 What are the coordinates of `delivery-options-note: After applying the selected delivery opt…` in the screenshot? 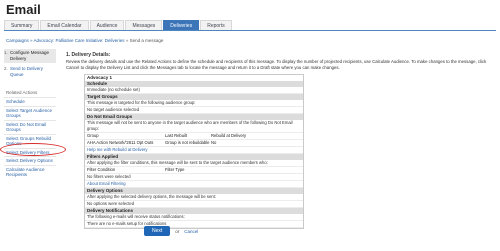 It's located at (194, 197).